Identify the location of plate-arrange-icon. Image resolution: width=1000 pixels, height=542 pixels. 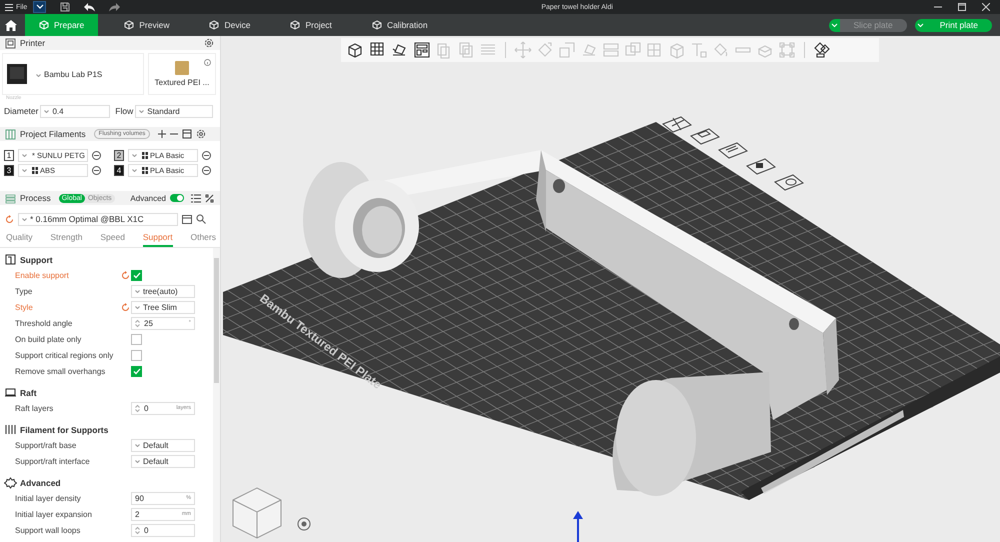
(705, 136).